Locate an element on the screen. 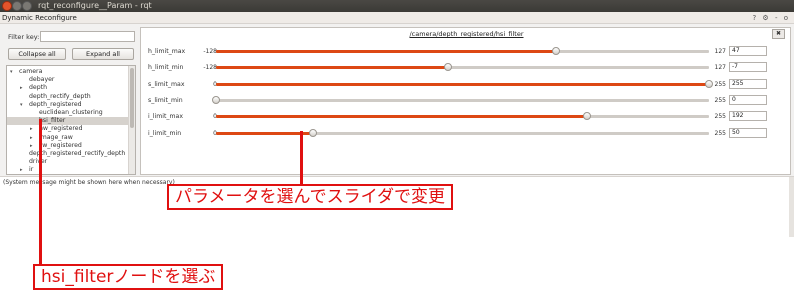  tree-item: driver is located at coordinates (68, 162).